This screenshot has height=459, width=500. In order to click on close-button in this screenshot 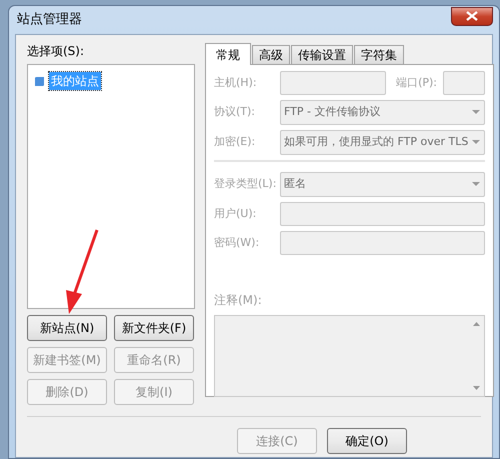, I will do `click(472, 16)`.